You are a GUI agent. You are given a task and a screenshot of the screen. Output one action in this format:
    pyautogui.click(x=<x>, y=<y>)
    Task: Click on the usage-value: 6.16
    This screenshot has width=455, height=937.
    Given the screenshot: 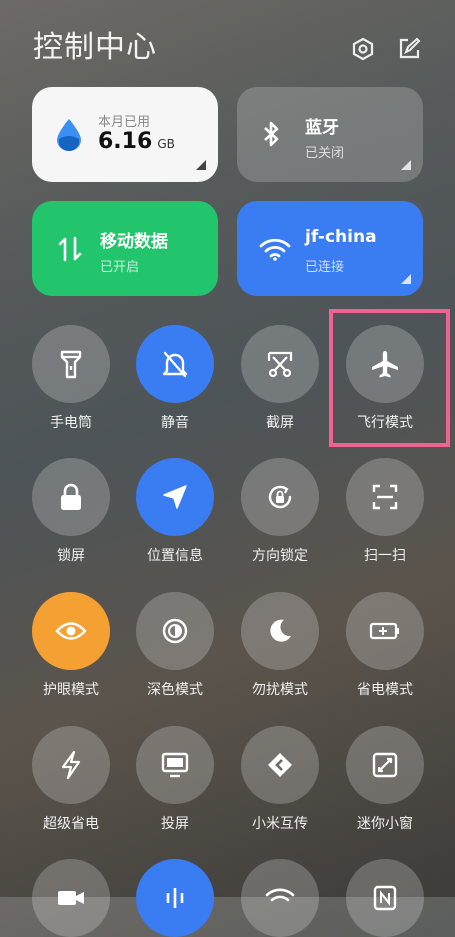 What is the action you would take?
    pyautogui.click(x=125, y=141)
    